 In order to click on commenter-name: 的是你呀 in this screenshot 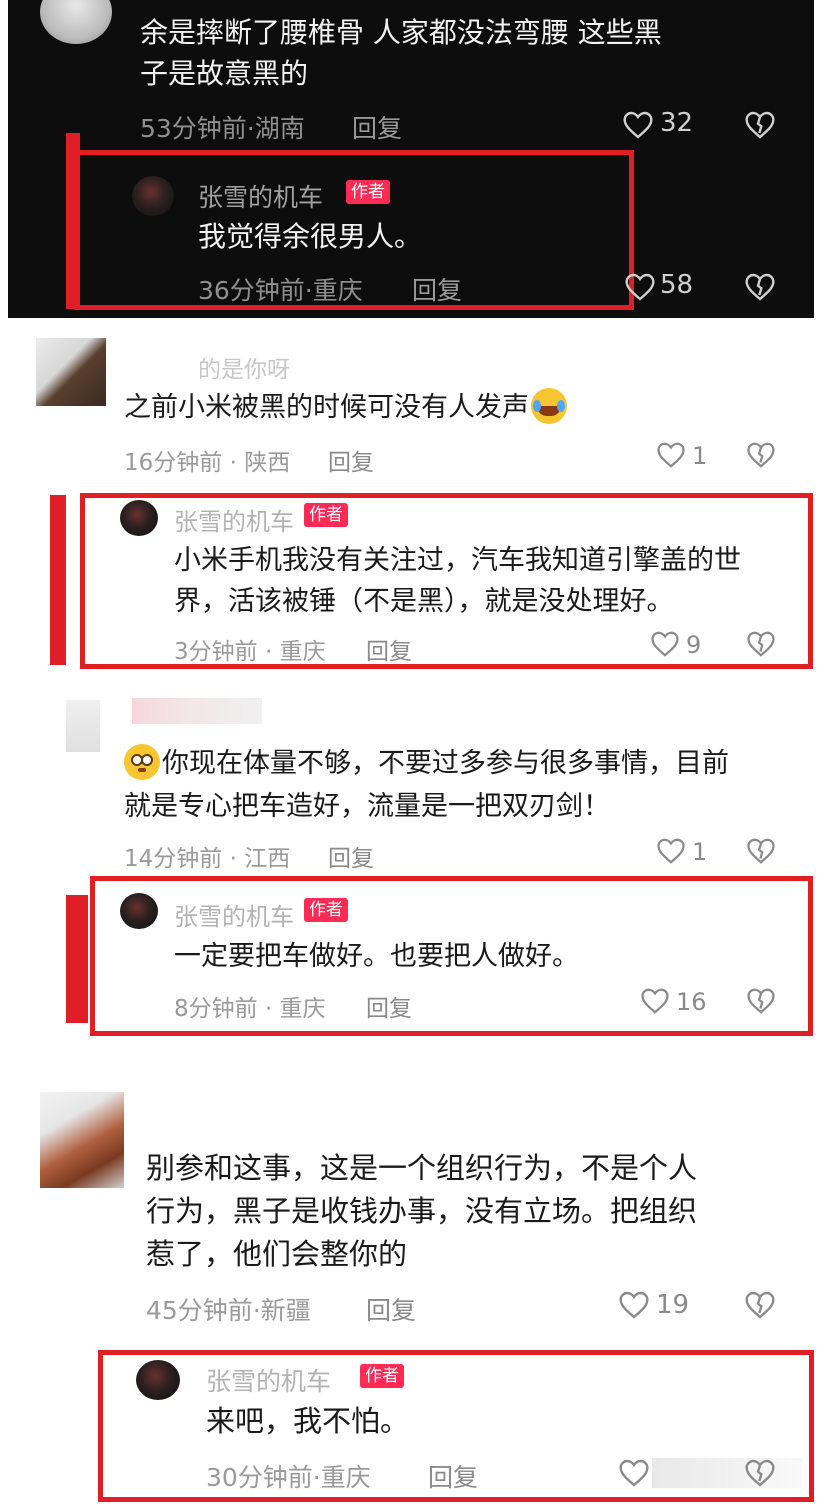, I will do `click(244, 367)`.